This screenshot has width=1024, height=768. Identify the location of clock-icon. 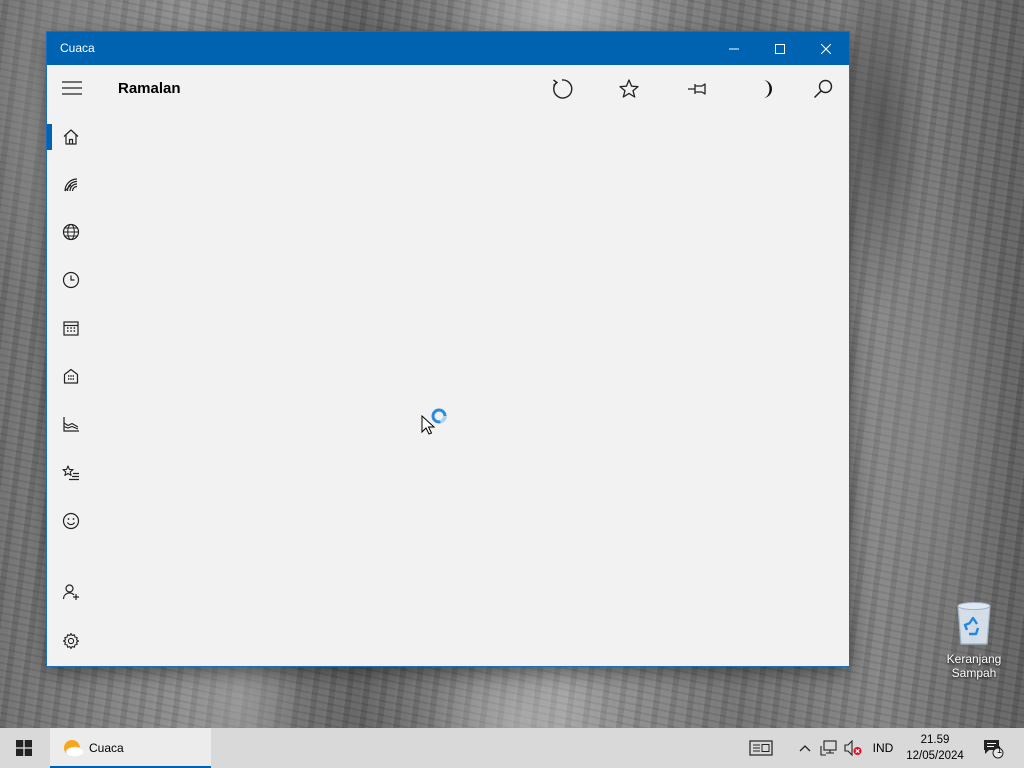
(71, 280).